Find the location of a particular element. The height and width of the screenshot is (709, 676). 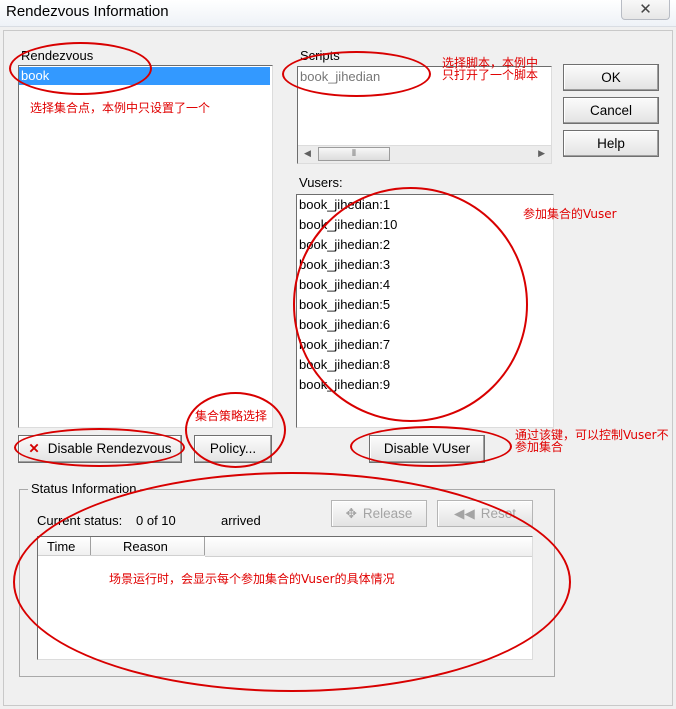

annotation-policy-note: 集合策略选择 is located at coordinates (231, 416).